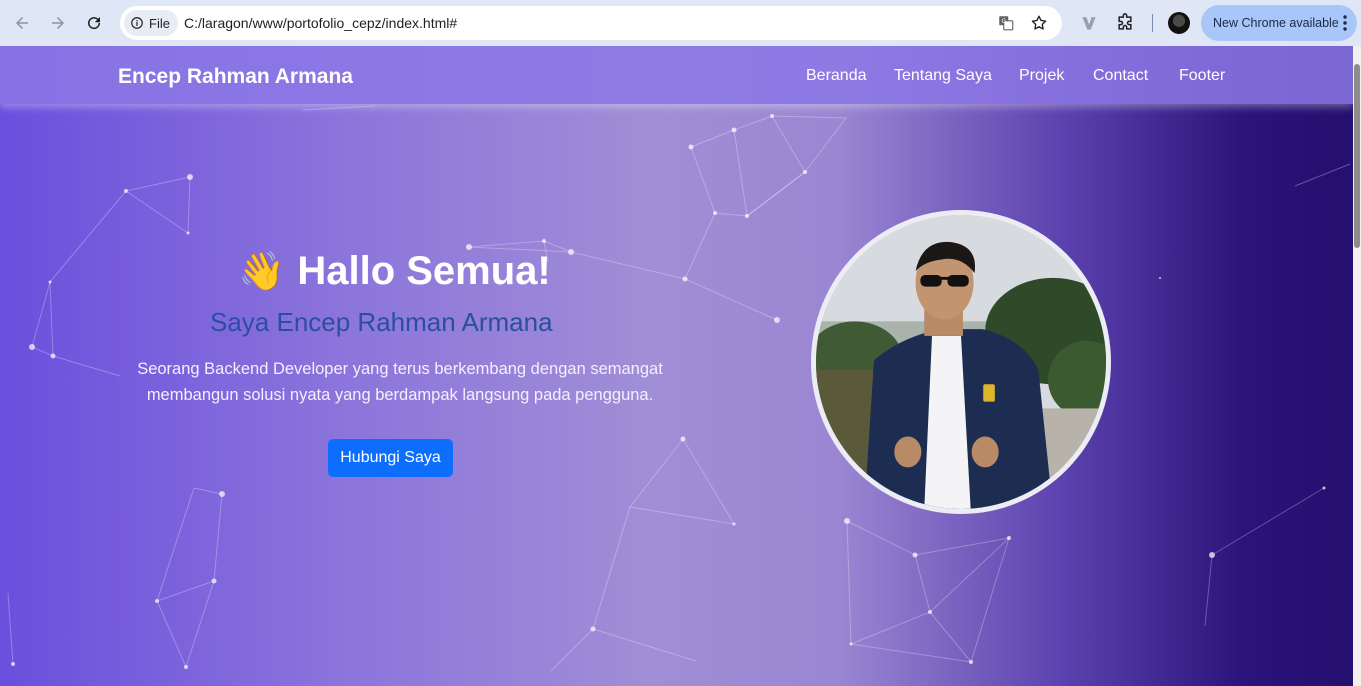 The width and height of the screenshot is (1361, 686). What do you see at coordinates (1152, 23) in the screenshot?
I see `toolbar-separator` at bounding box center [1152, 23].